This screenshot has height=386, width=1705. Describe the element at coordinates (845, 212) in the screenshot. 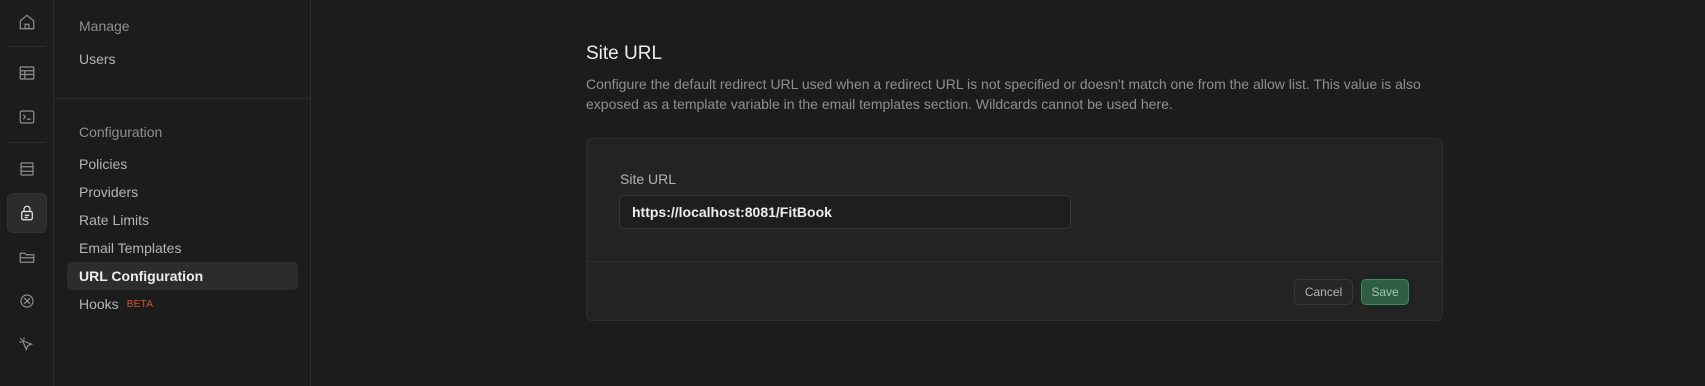

I see `site-url-input` at that location.